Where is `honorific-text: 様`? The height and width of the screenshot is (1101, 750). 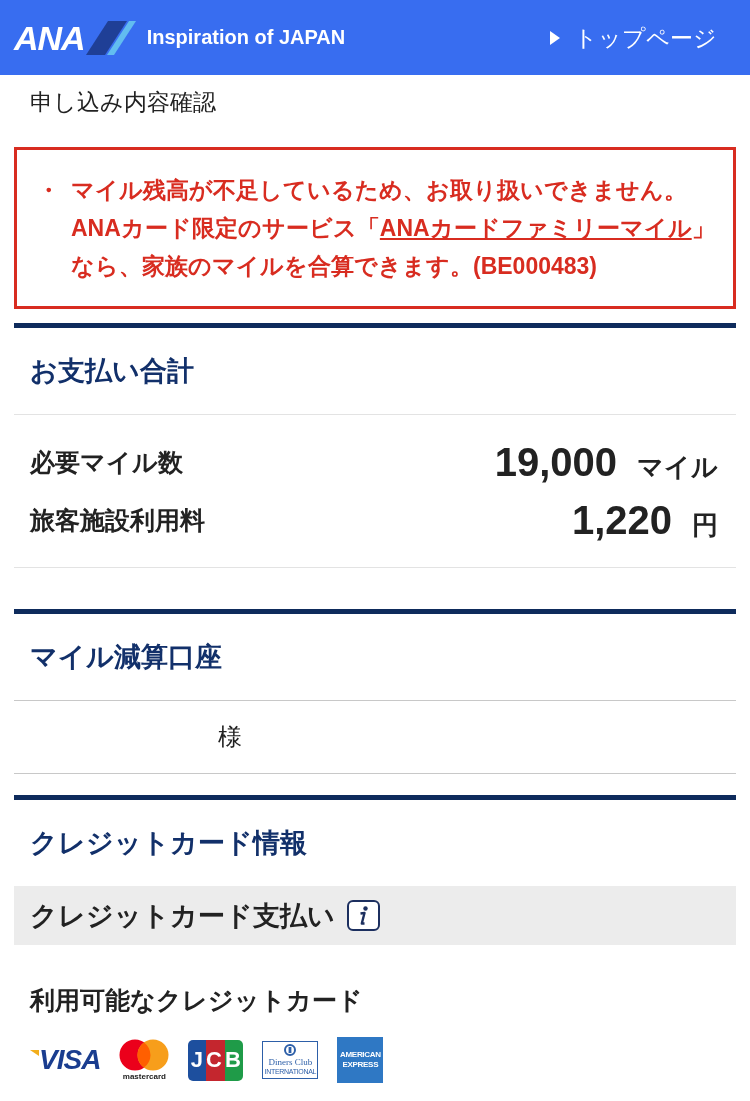 honorific-text: 様 is located at coordinates (230, 737).